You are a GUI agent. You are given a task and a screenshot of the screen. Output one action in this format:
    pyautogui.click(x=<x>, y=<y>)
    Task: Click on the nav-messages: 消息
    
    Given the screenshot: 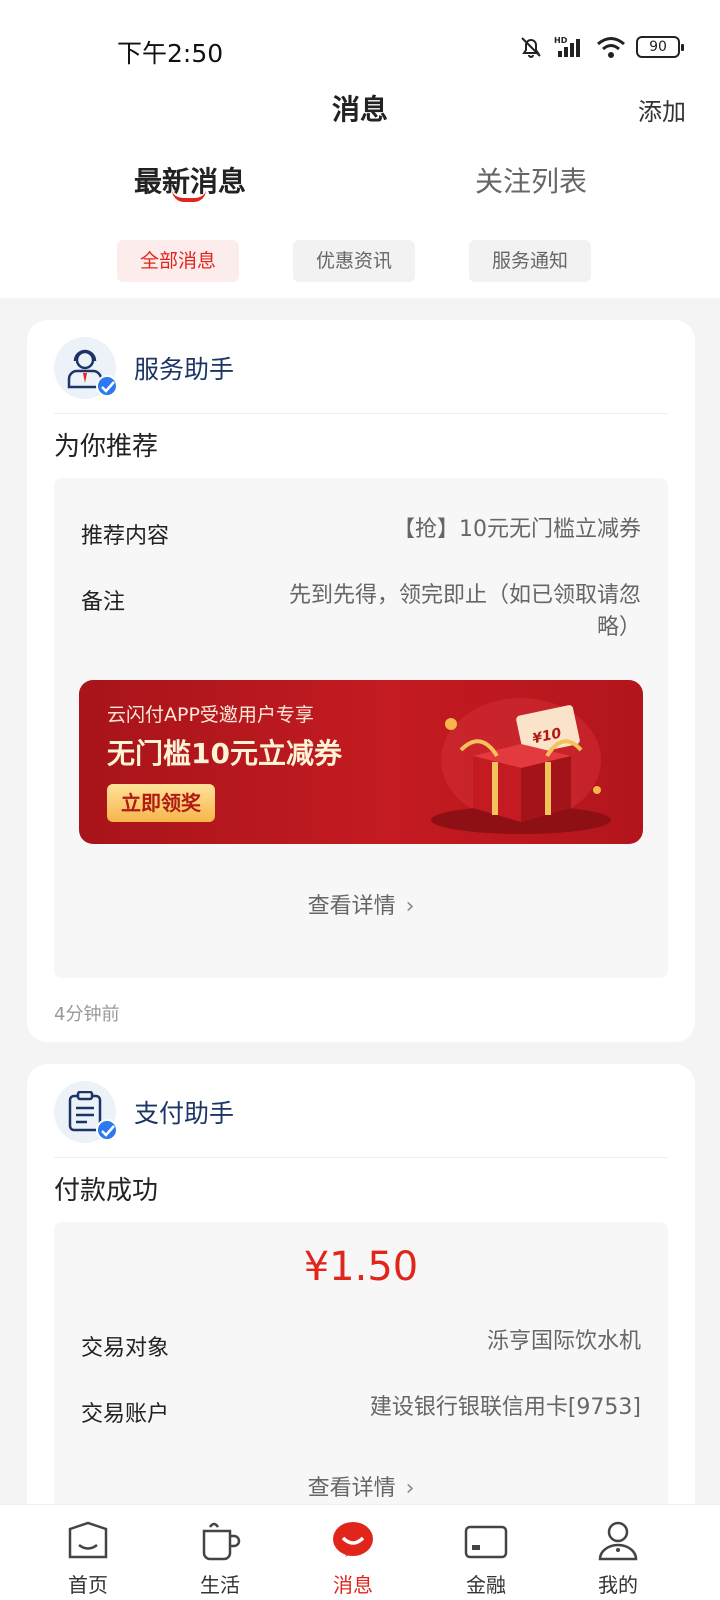 What is the action you would take?
    pyautogui.click(x=353, y=1552)
    